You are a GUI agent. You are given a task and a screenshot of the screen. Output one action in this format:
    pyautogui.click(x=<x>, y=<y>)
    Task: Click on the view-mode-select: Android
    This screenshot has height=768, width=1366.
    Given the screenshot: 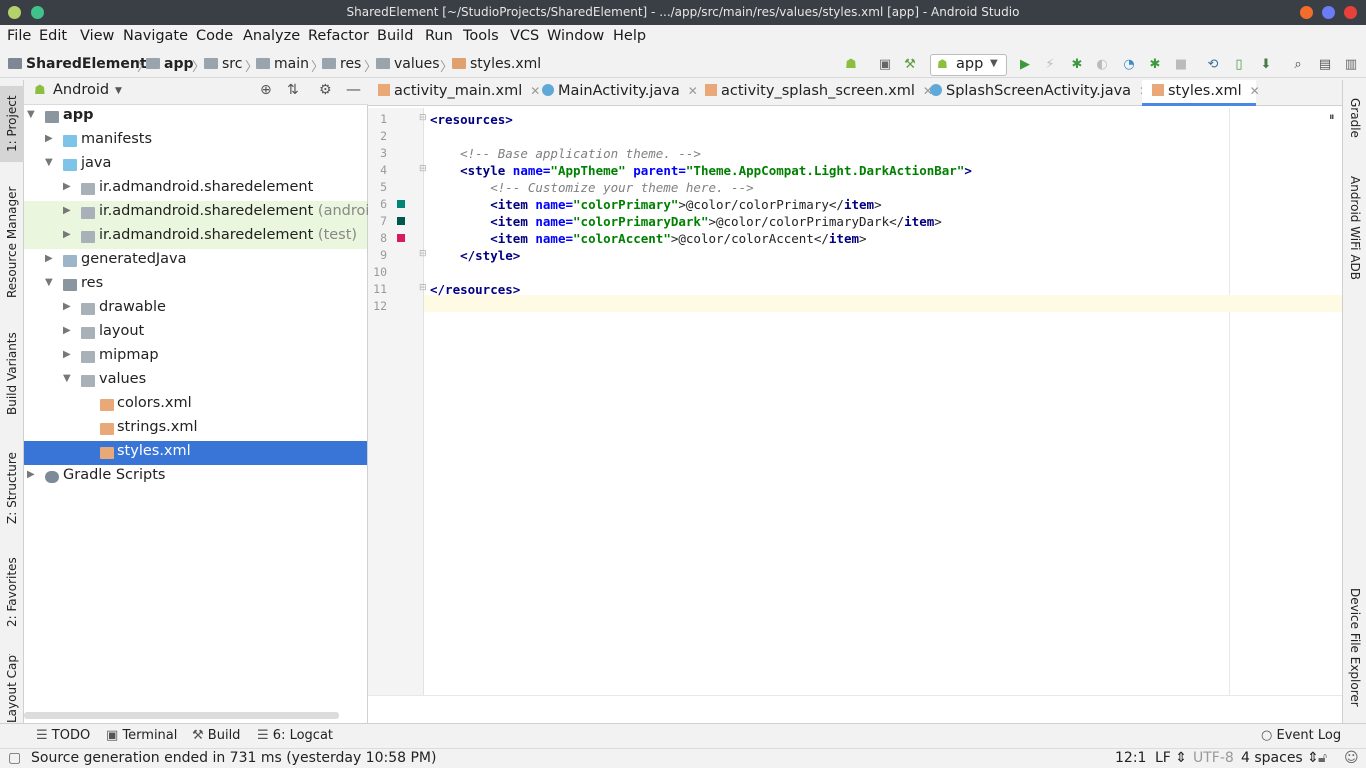 What is the action you would take?
    pyautogui.click(x=81, y=90)
    